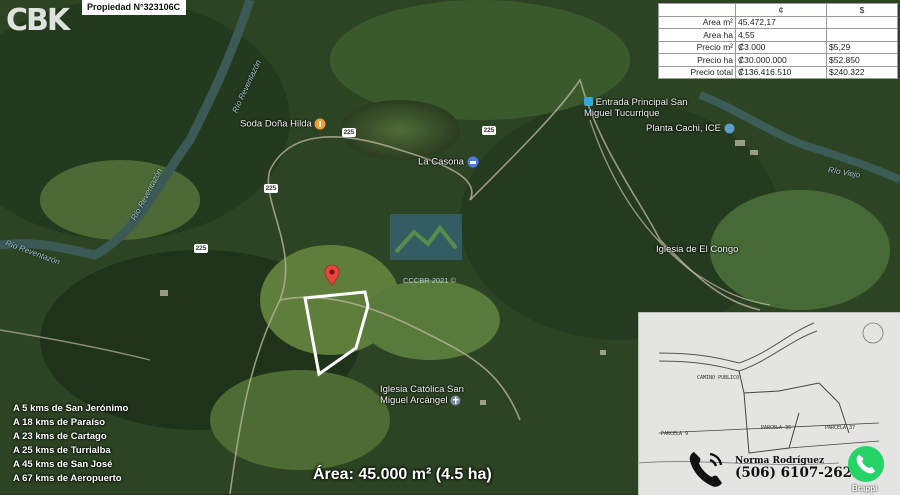  Describe the element at coordinates (455, 400) in the screenshot. I see `church-icon` at that location.